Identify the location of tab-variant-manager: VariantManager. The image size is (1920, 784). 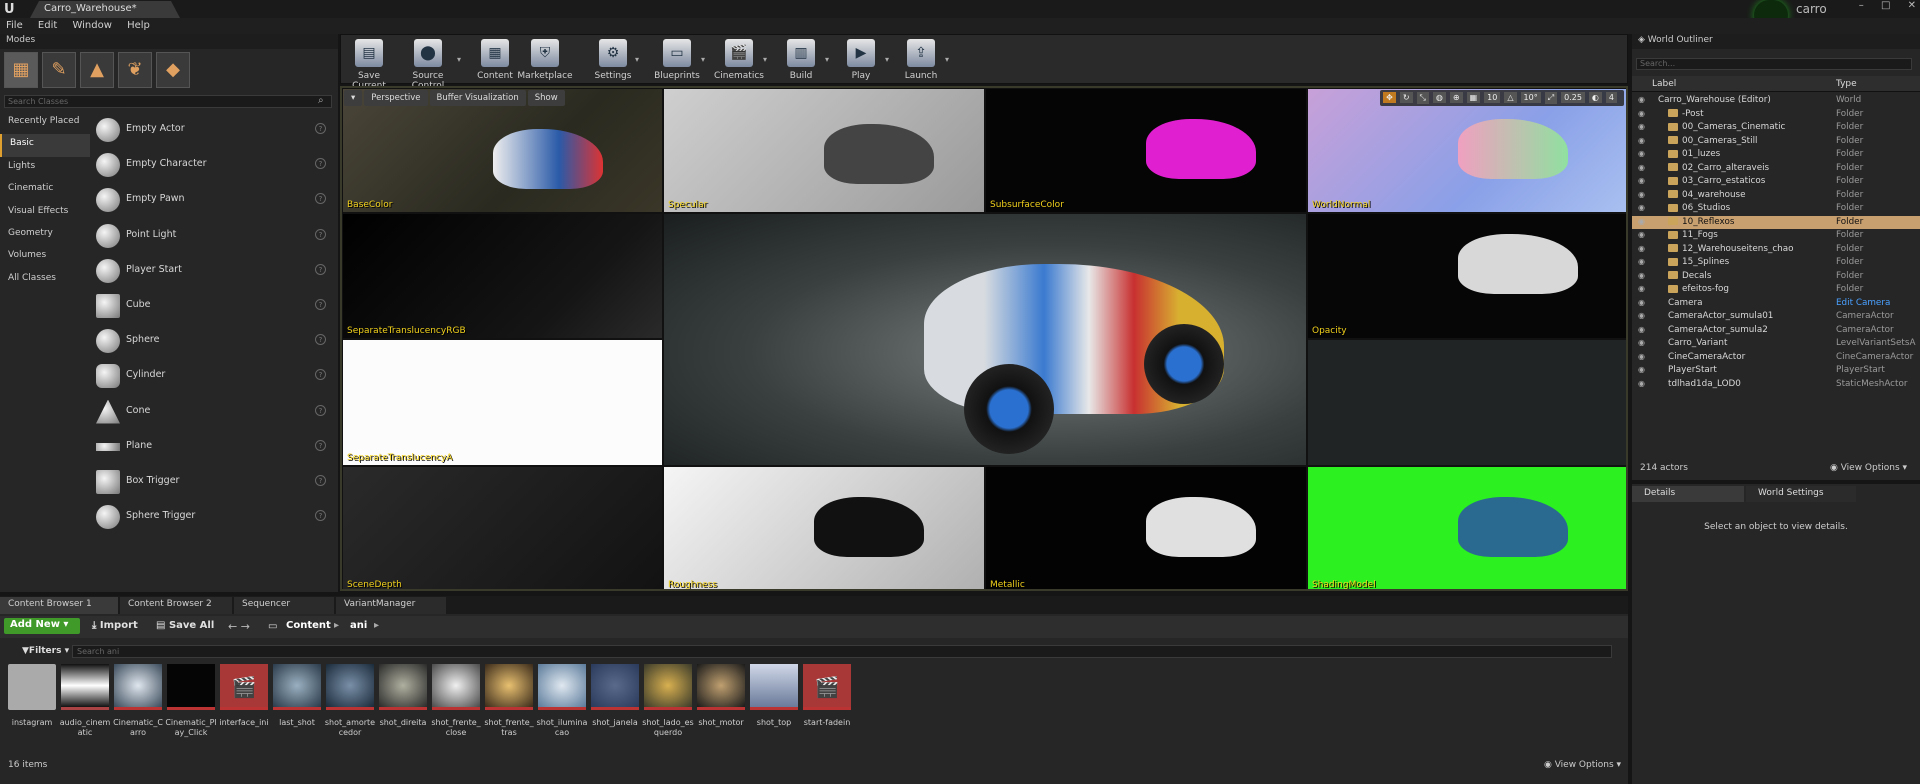
(391, 605).